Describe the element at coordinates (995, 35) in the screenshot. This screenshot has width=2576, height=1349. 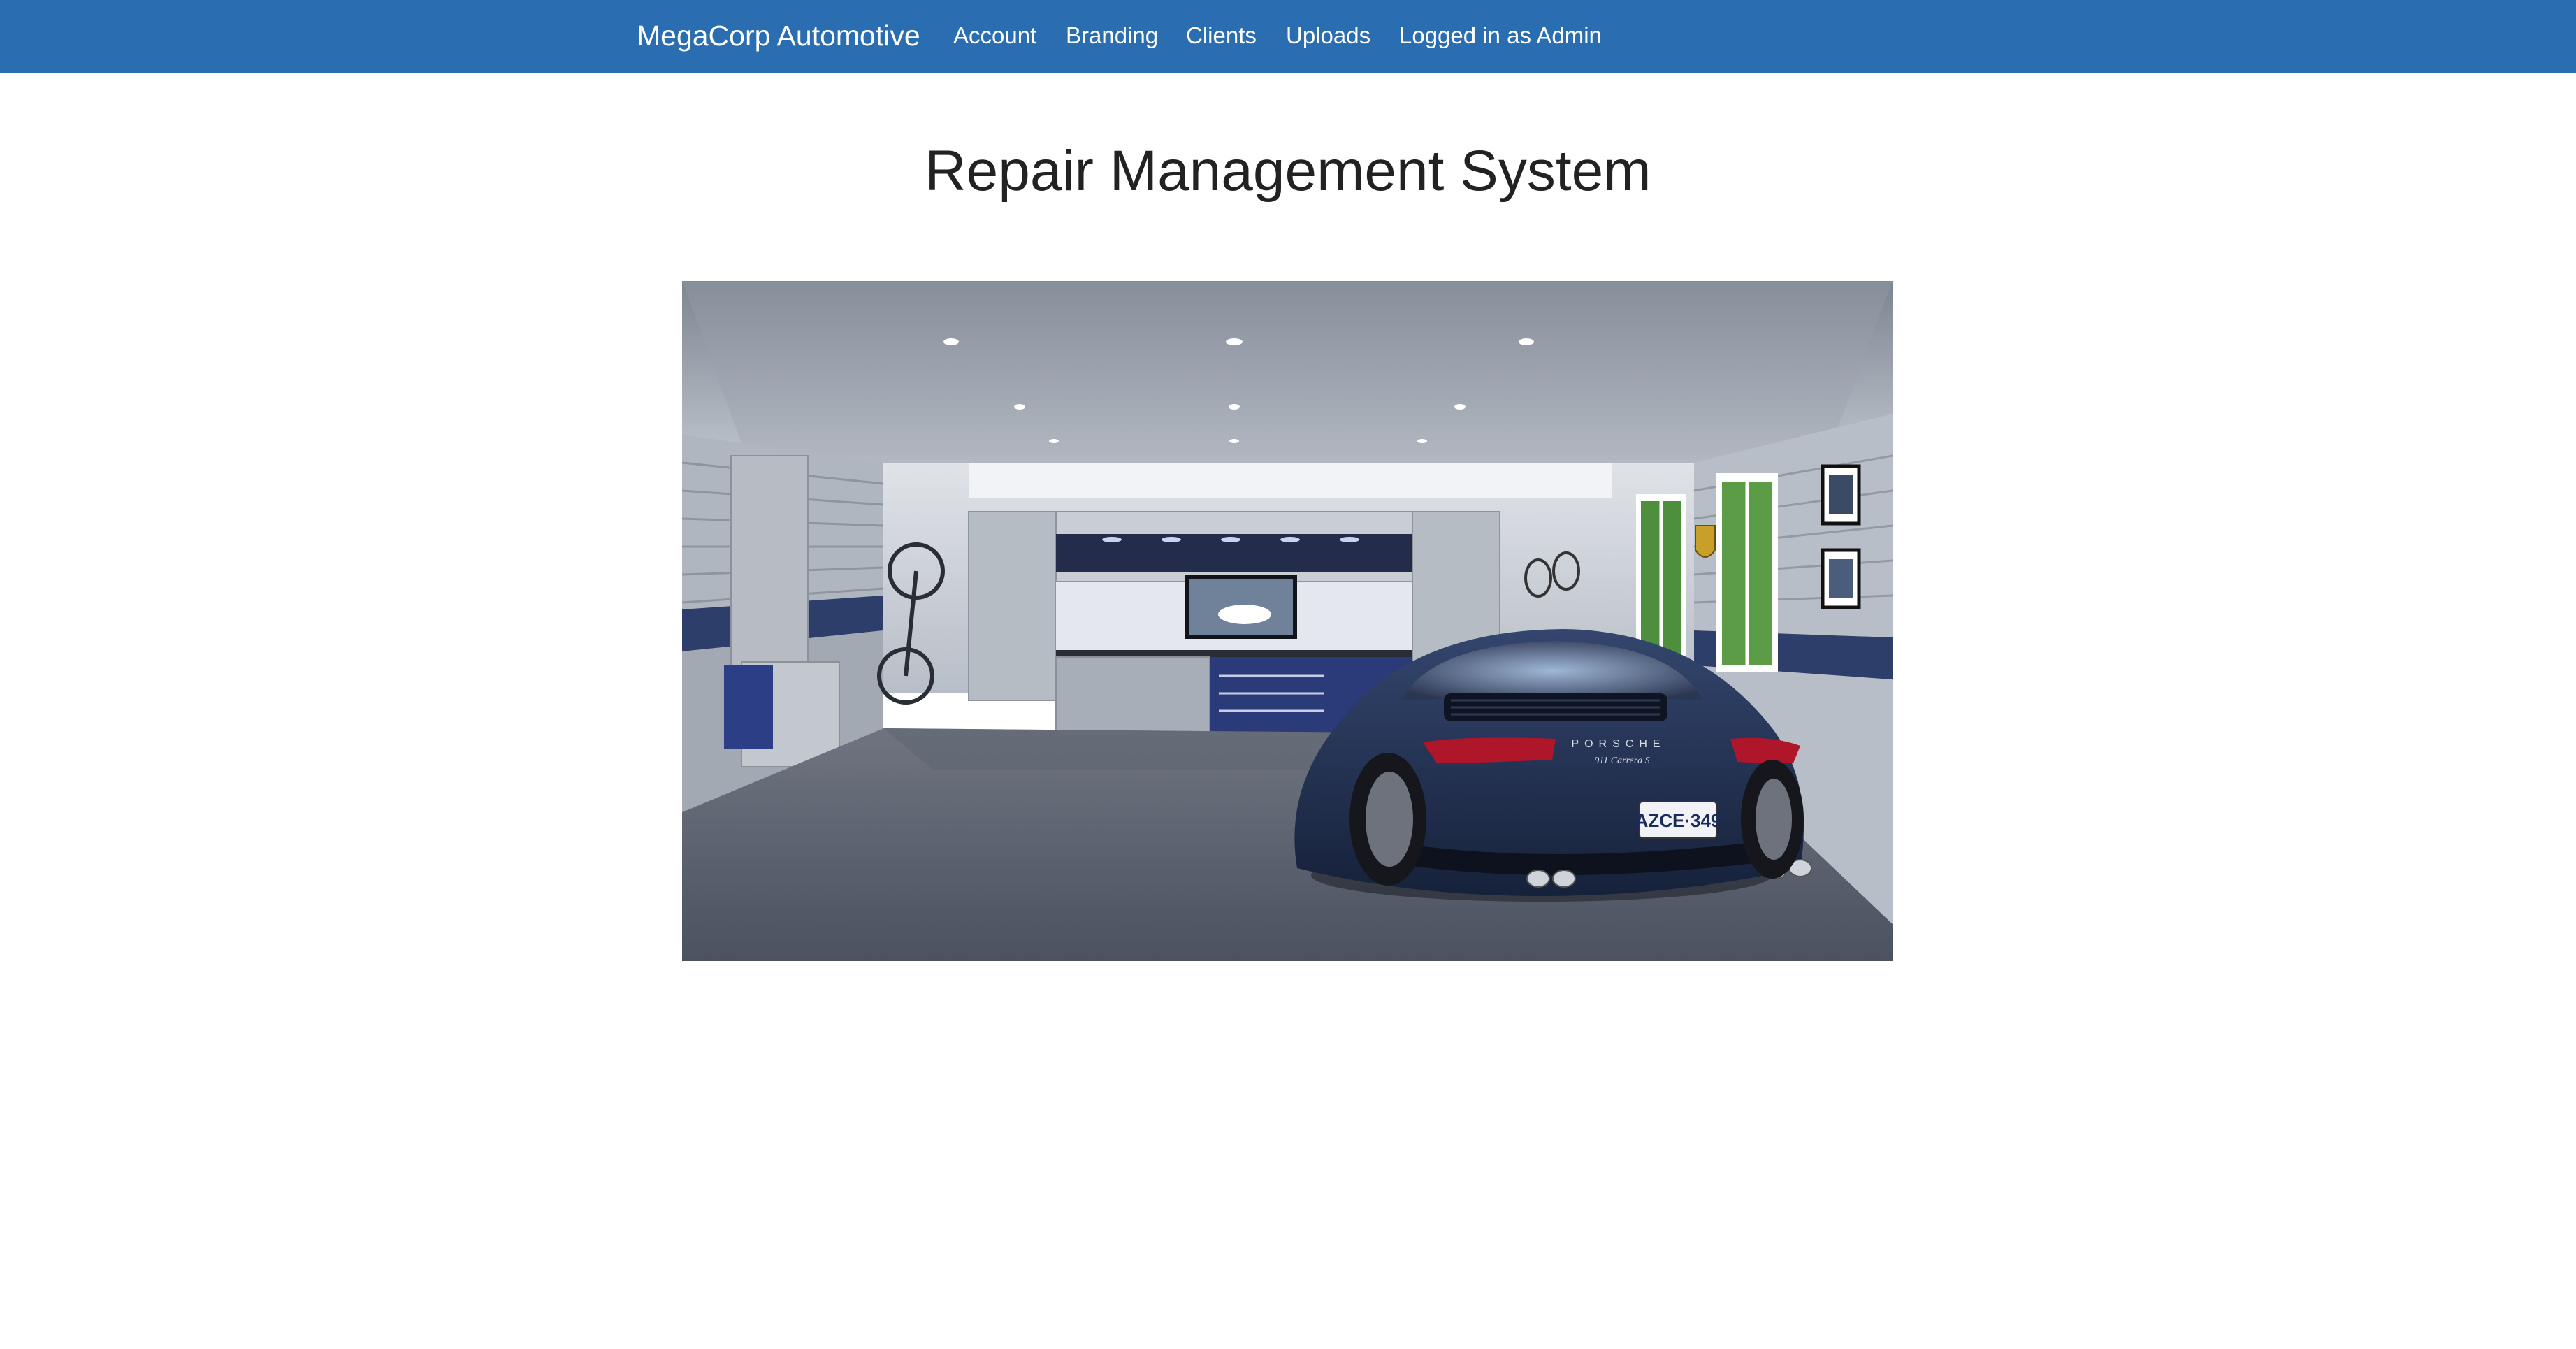
I see `nav-item-account: Account` at that location.